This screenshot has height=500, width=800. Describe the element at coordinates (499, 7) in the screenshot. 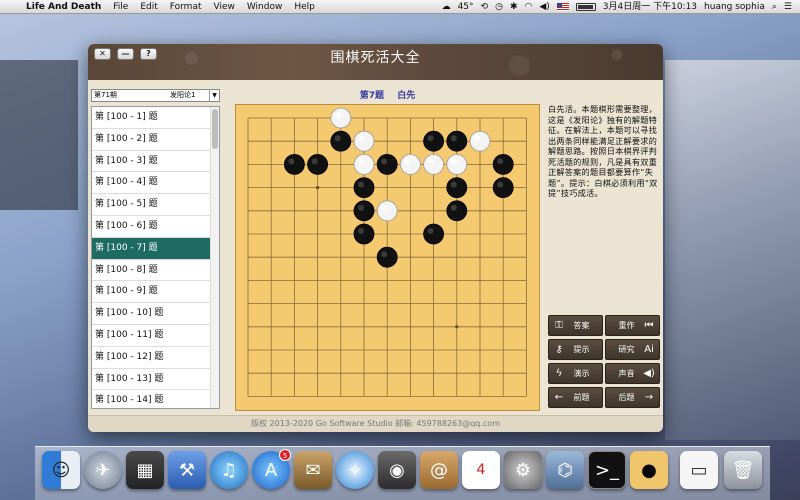

I see `clock-icon: ◷` at that location.